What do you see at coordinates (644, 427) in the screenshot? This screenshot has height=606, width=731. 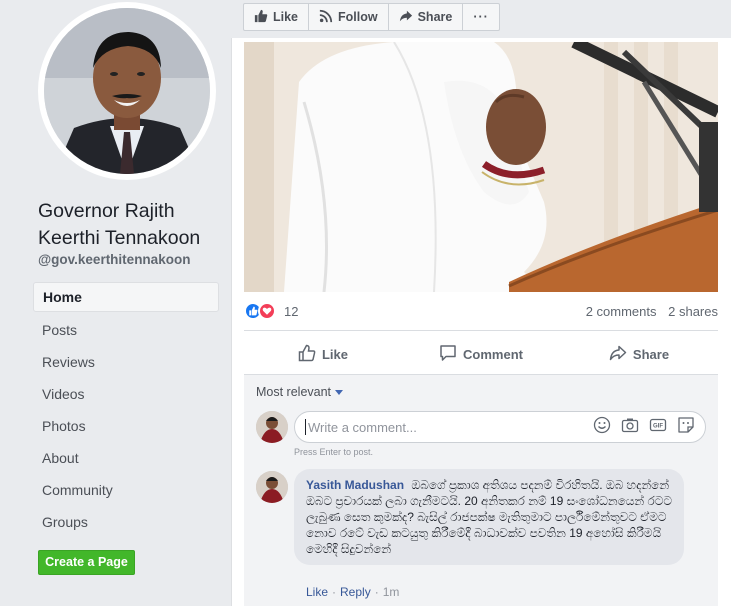 I see `comment-input-tools: GIF` at bounding box center [644, 427].